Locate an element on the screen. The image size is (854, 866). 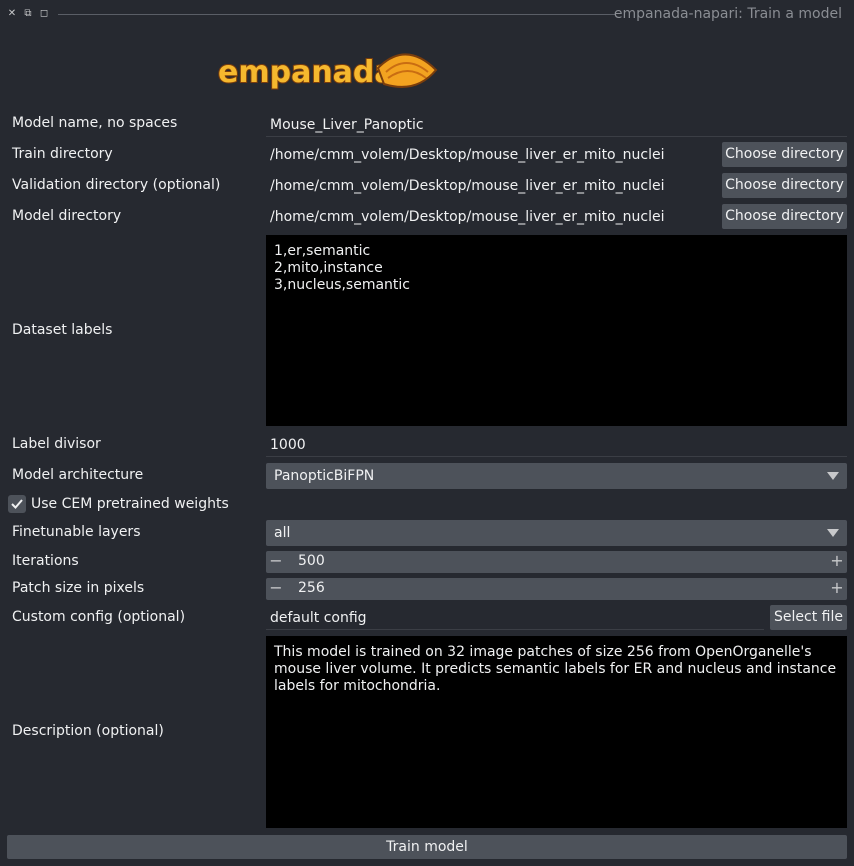
label-divisor-input: 1000 is located at coordinates (556, 445).